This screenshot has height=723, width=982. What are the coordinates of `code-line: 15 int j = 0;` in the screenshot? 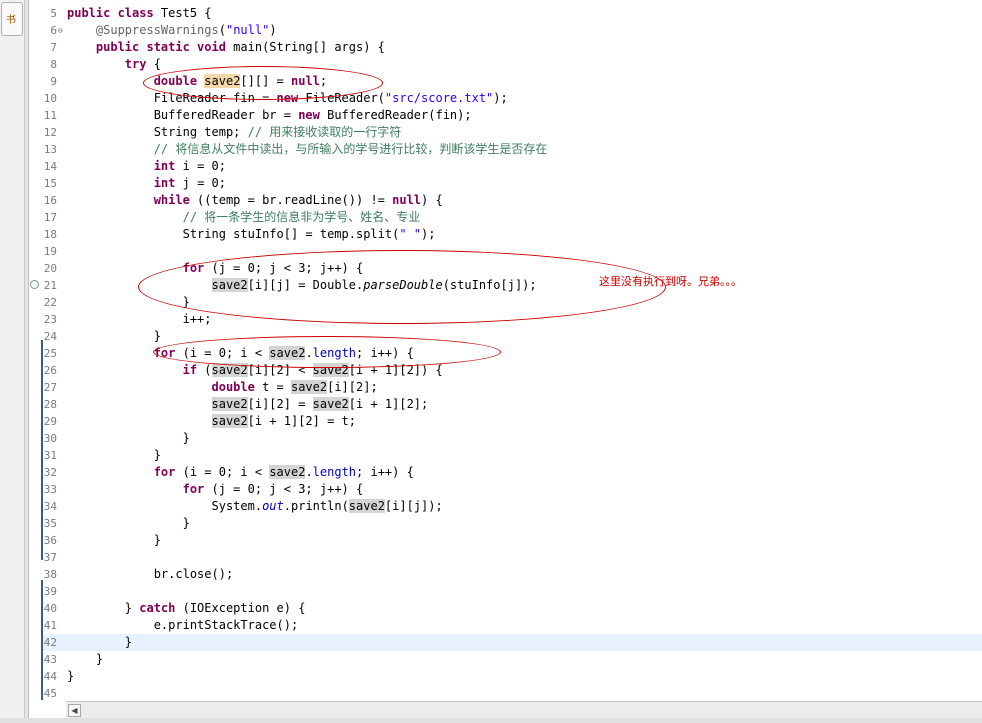 It's located at (512, 183).